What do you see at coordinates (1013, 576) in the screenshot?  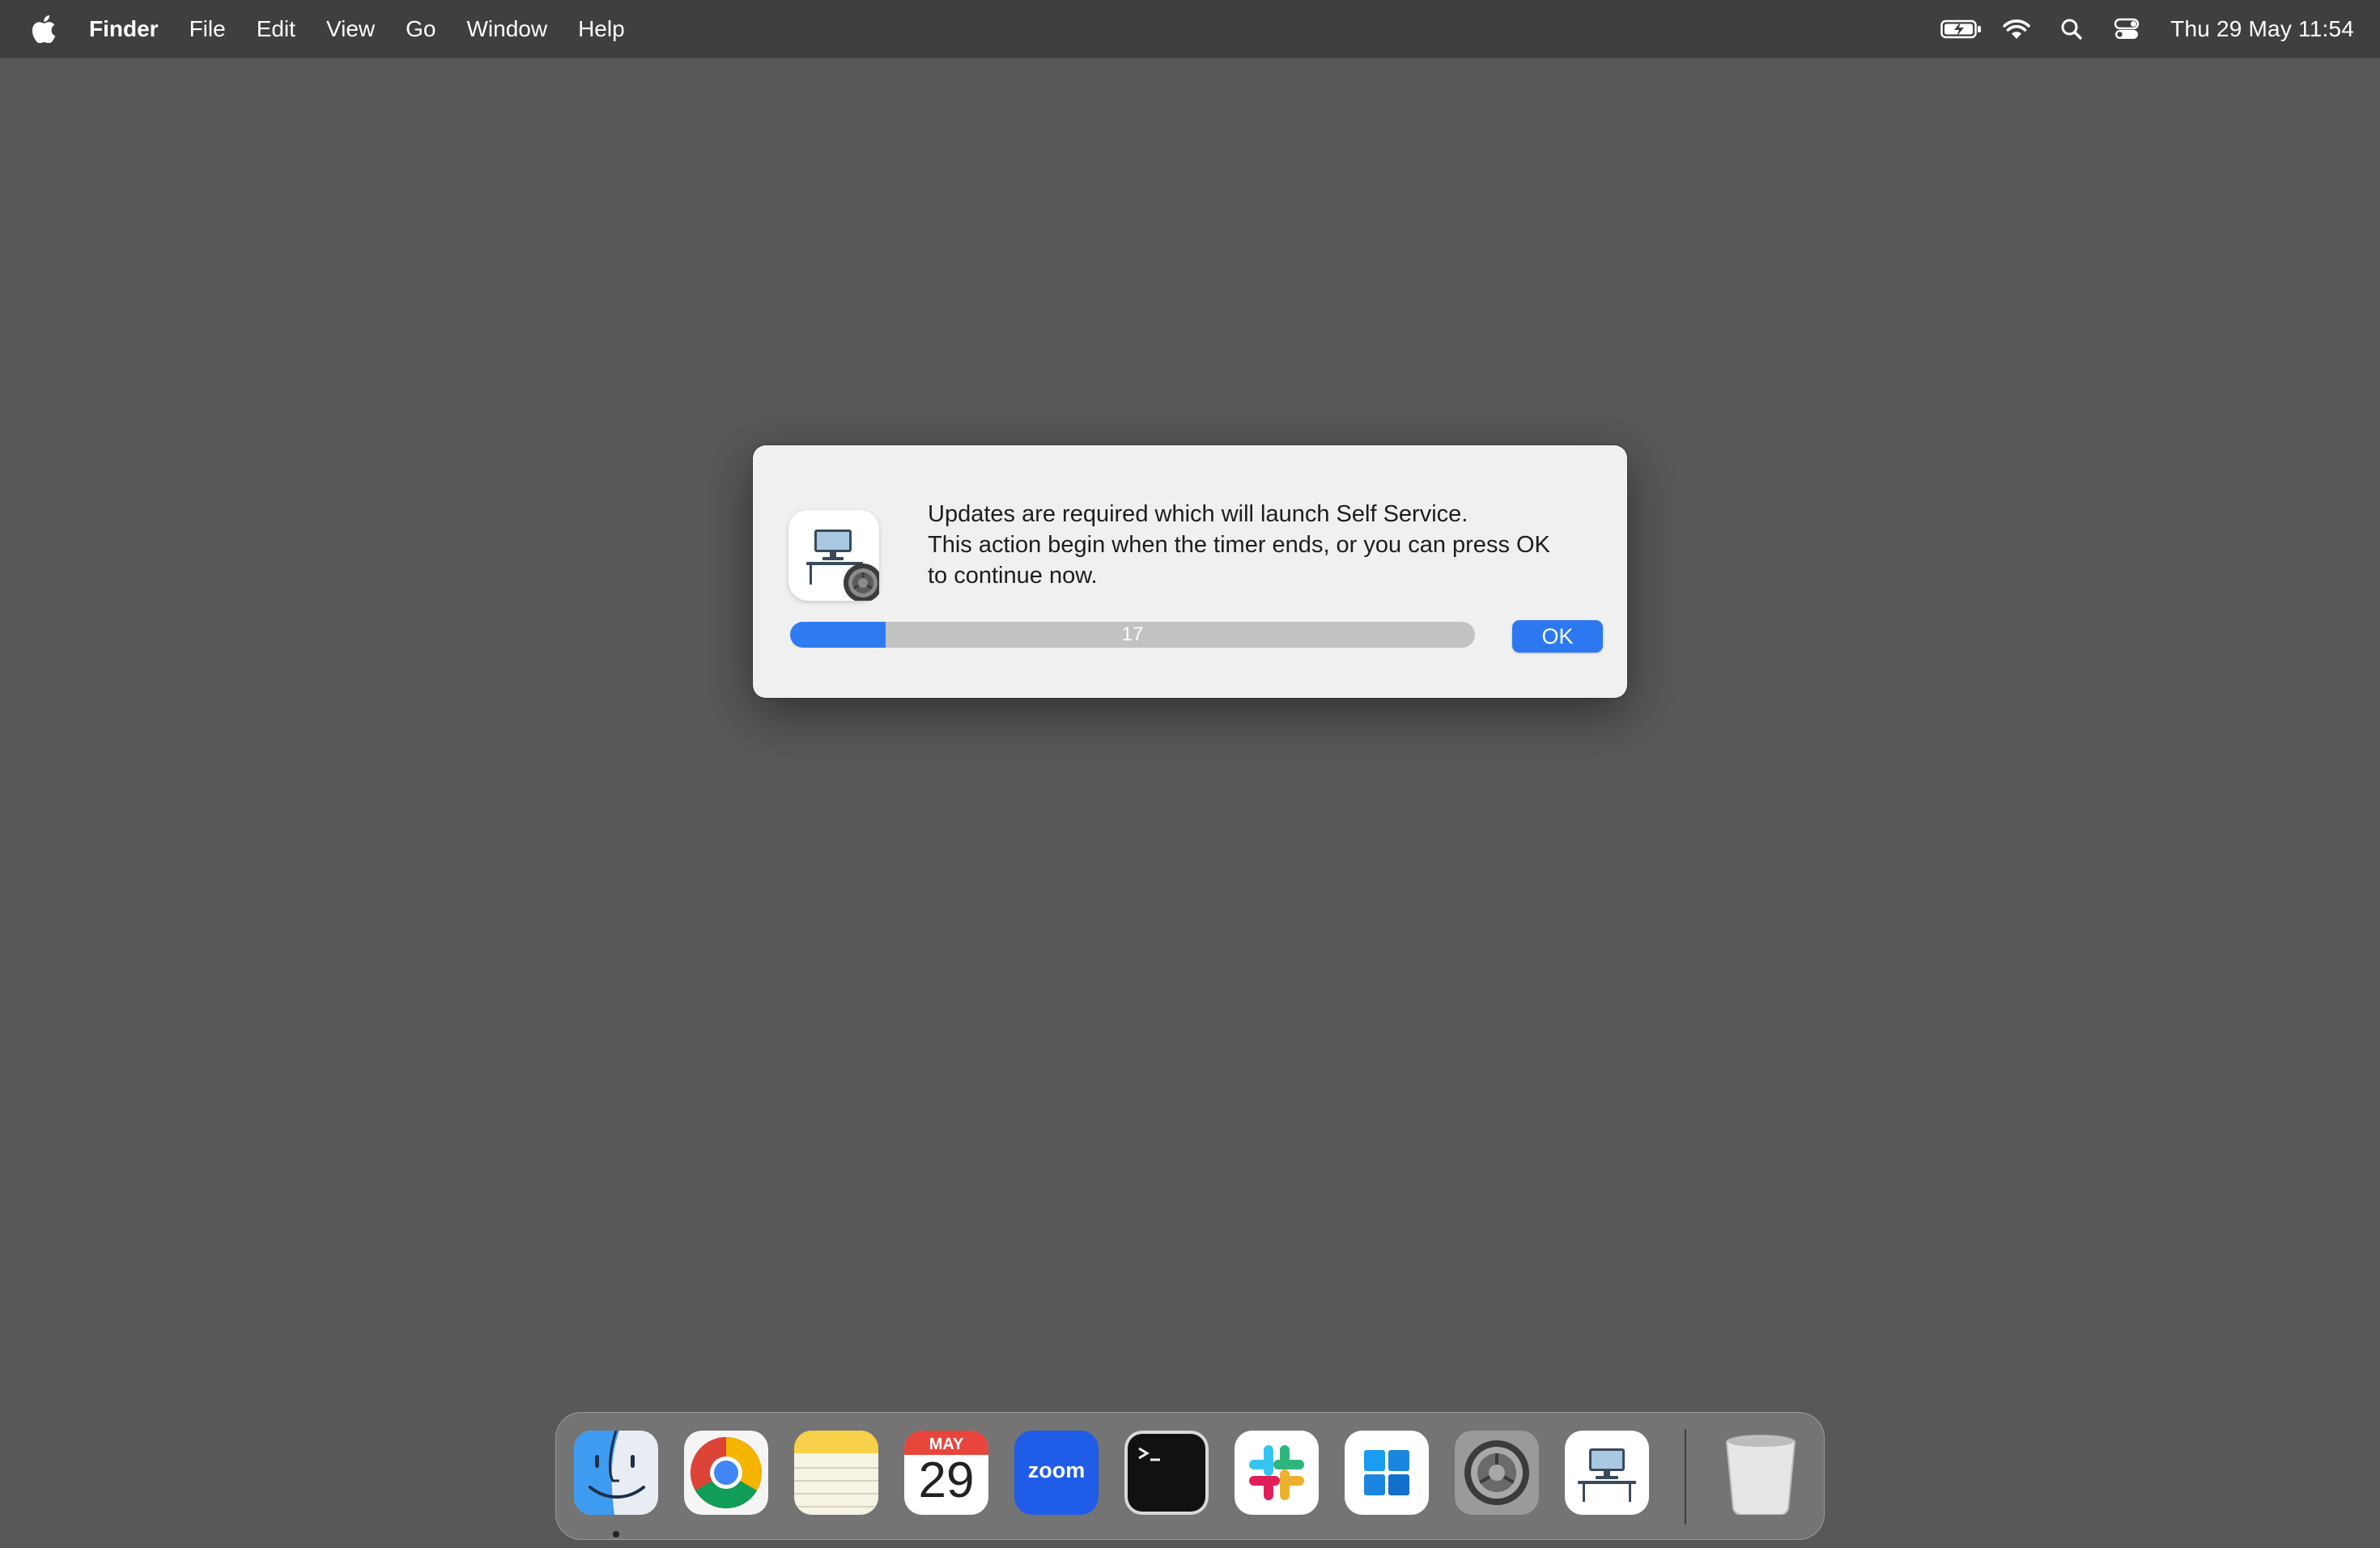 I see `dialog-message-line: to continue now.` at bounding box center [1013, 576].